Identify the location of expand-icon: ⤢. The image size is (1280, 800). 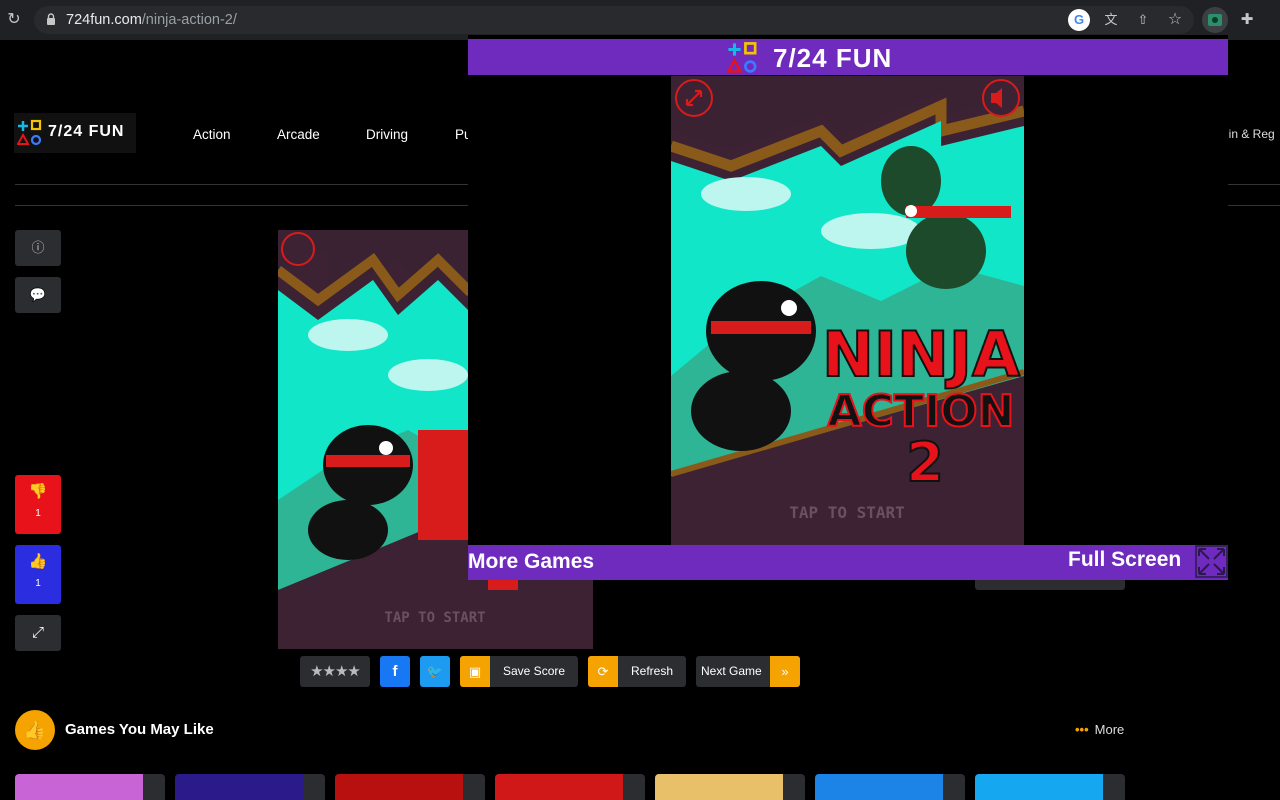
(37, 632).